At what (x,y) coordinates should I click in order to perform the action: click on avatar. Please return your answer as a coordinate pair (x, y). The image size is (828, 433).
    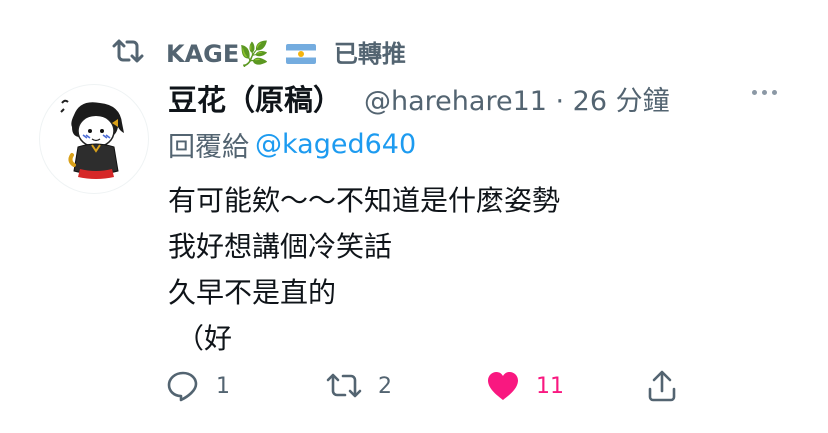
    Looking at the image, I should click on (94, 139).